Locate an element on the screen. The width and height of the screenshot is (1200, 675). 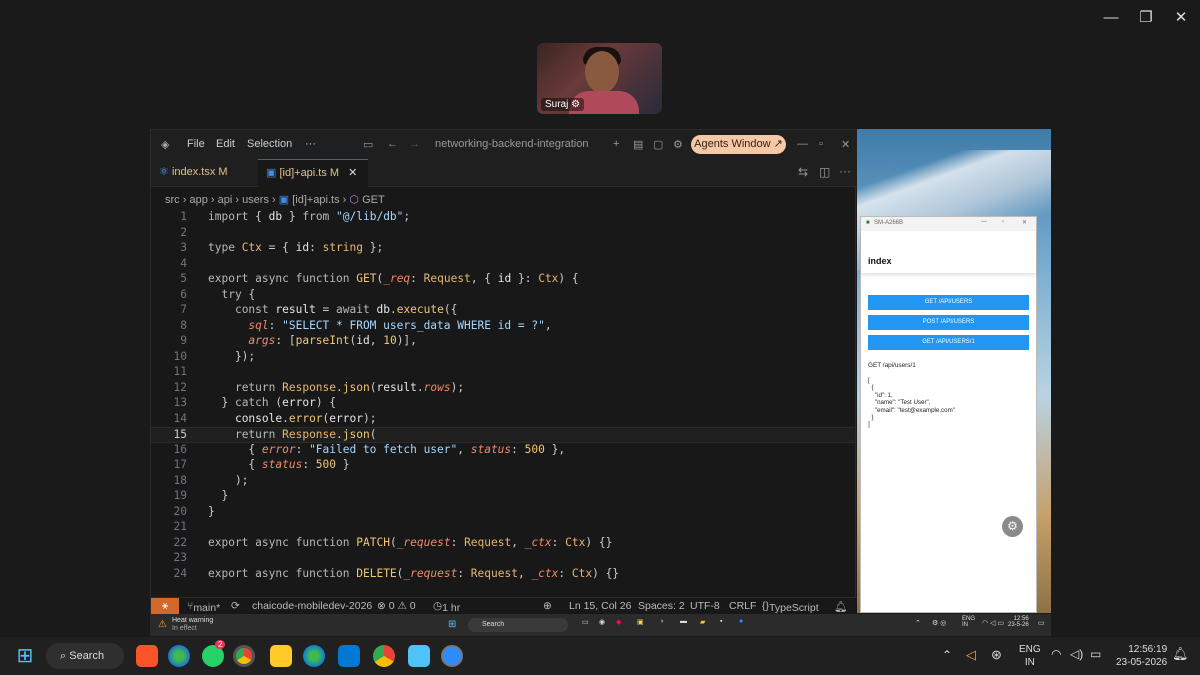
code-line: 15 return Response.json( is located at coordinates (503, 435).